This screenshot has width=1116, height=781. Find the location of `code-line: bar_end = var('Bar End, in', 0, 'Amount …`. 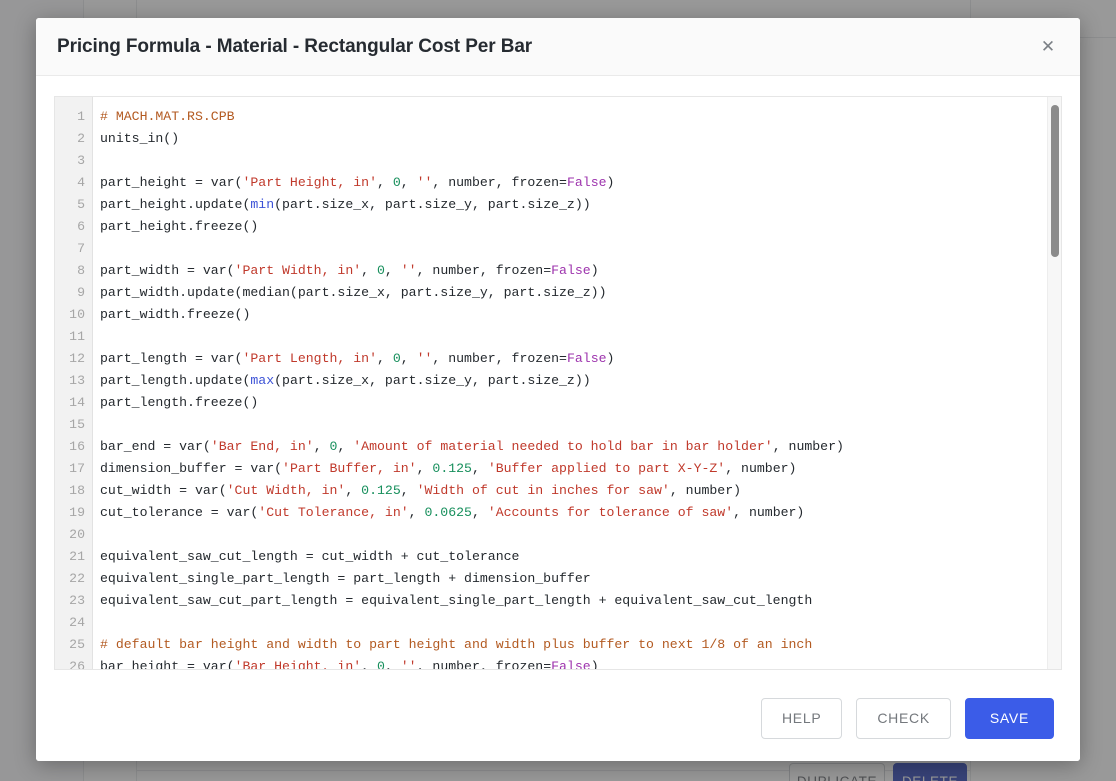

code-line: bar_end = var('Bar End, in', 0, 'Amount … is located at coordinates (580, 447).